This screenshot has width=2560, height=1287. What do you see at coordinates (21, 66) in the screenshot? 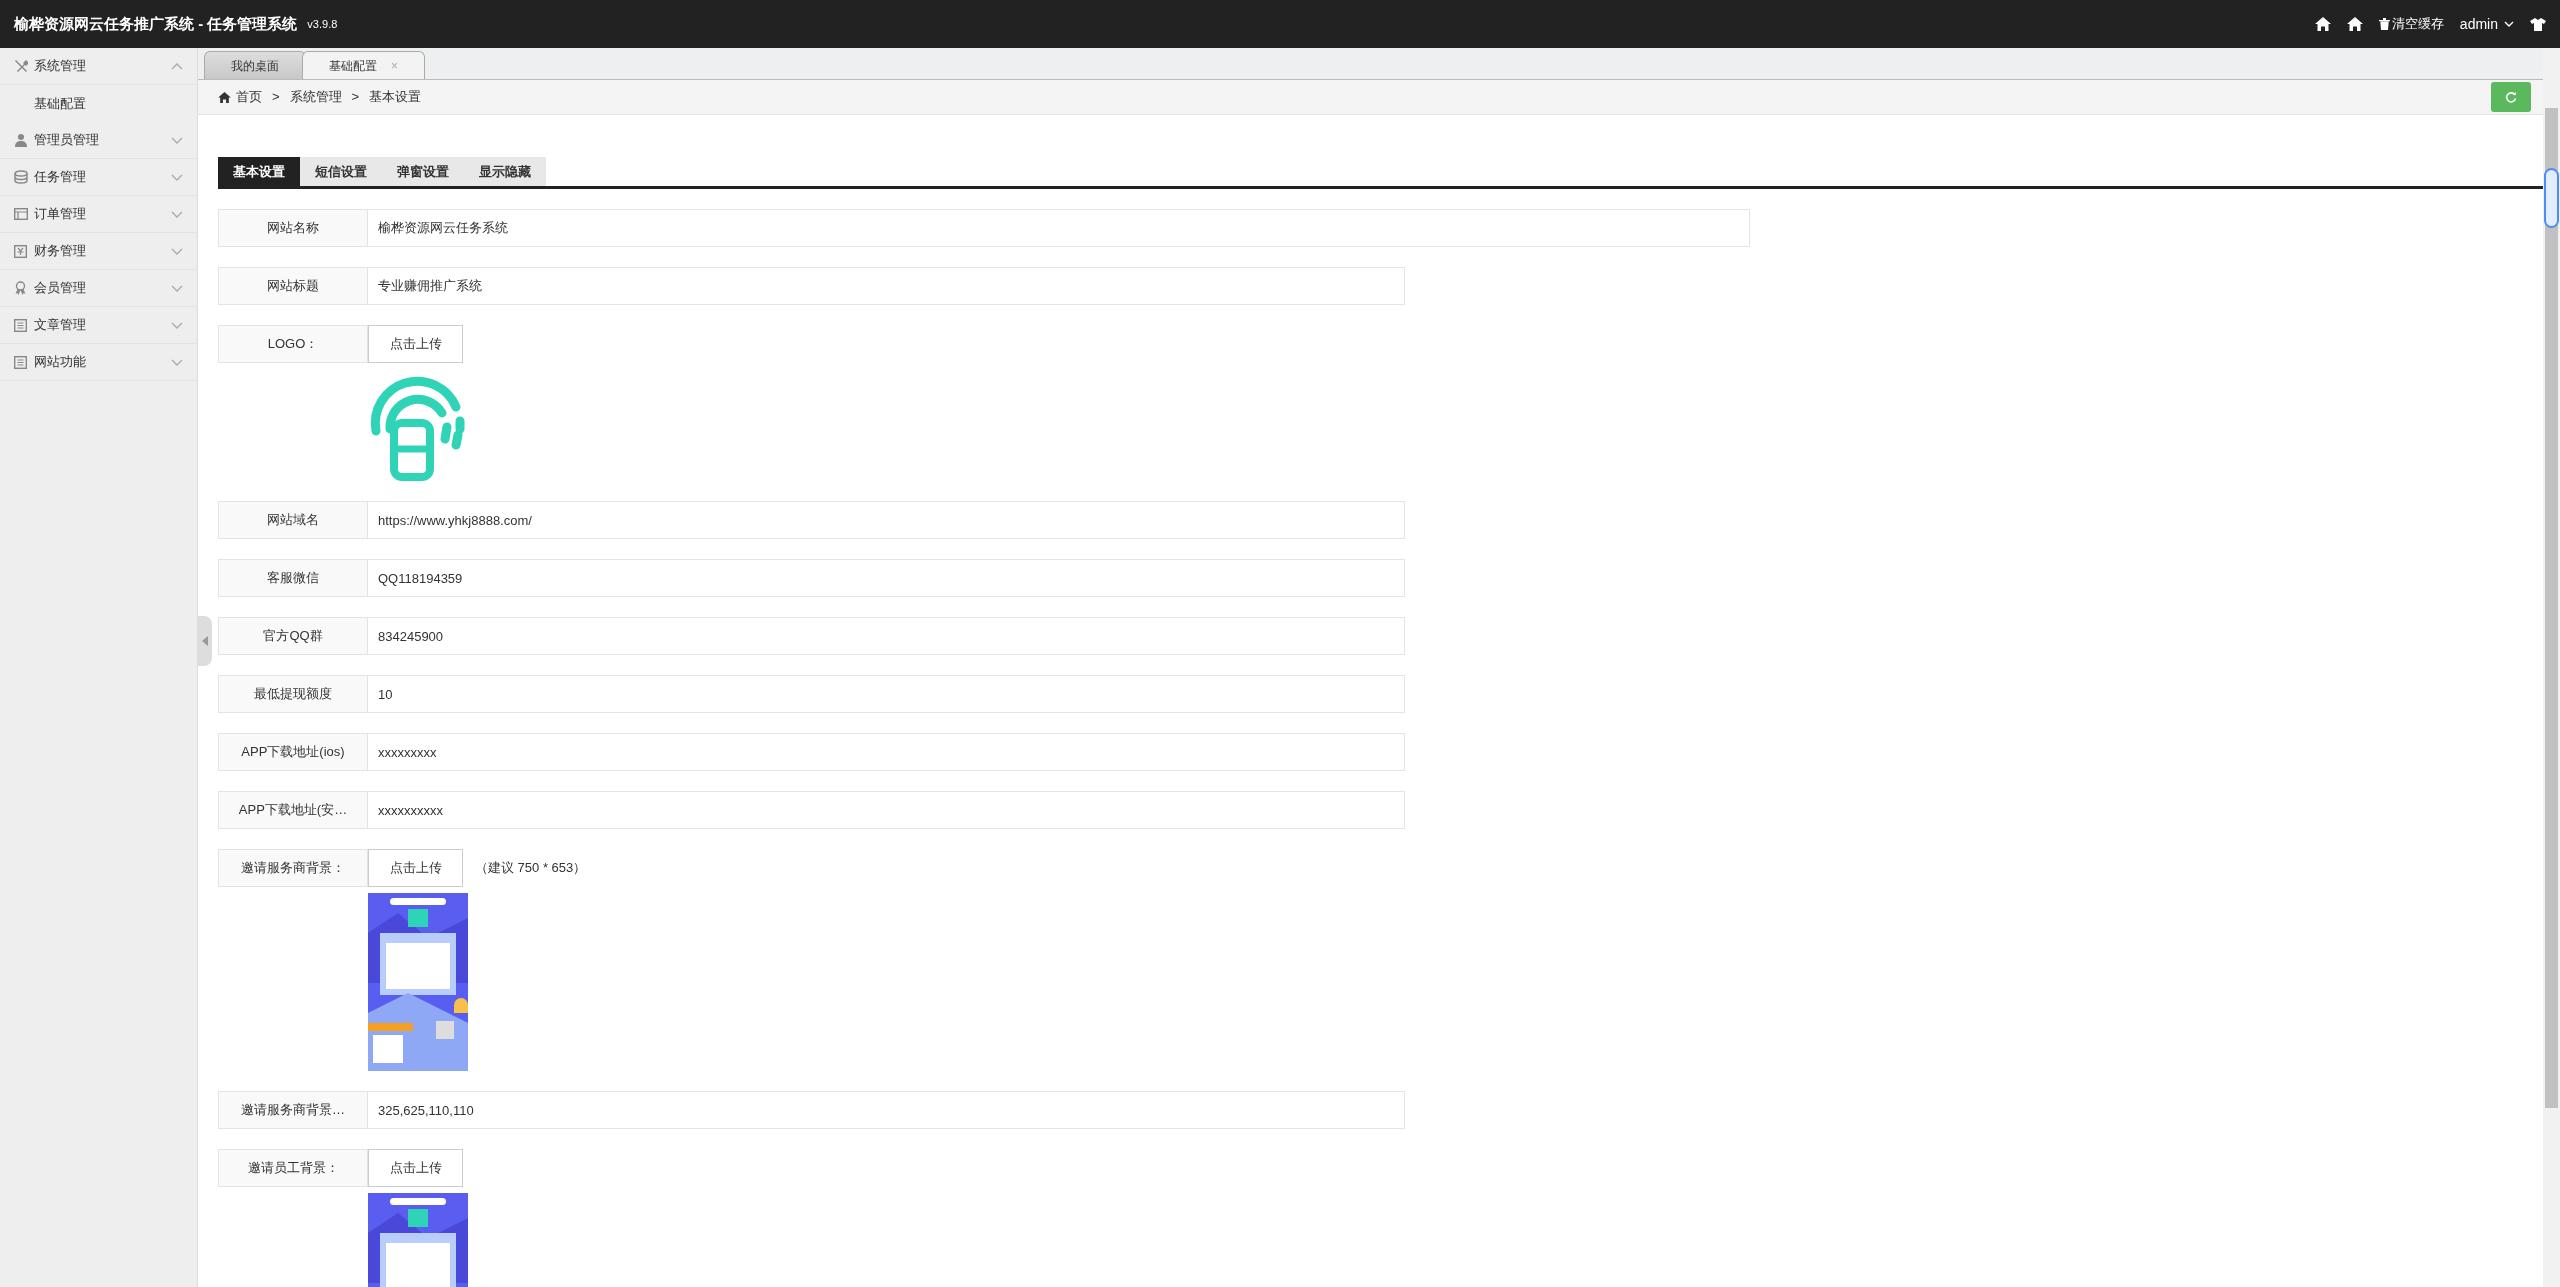
I see `tools-icon` at bounding box center [21, 66].